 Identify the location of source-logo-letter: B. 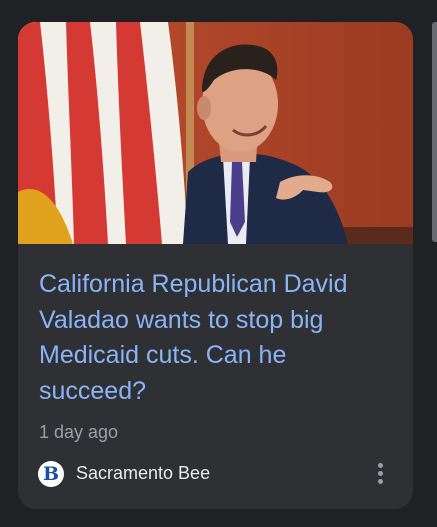
(51, 474).